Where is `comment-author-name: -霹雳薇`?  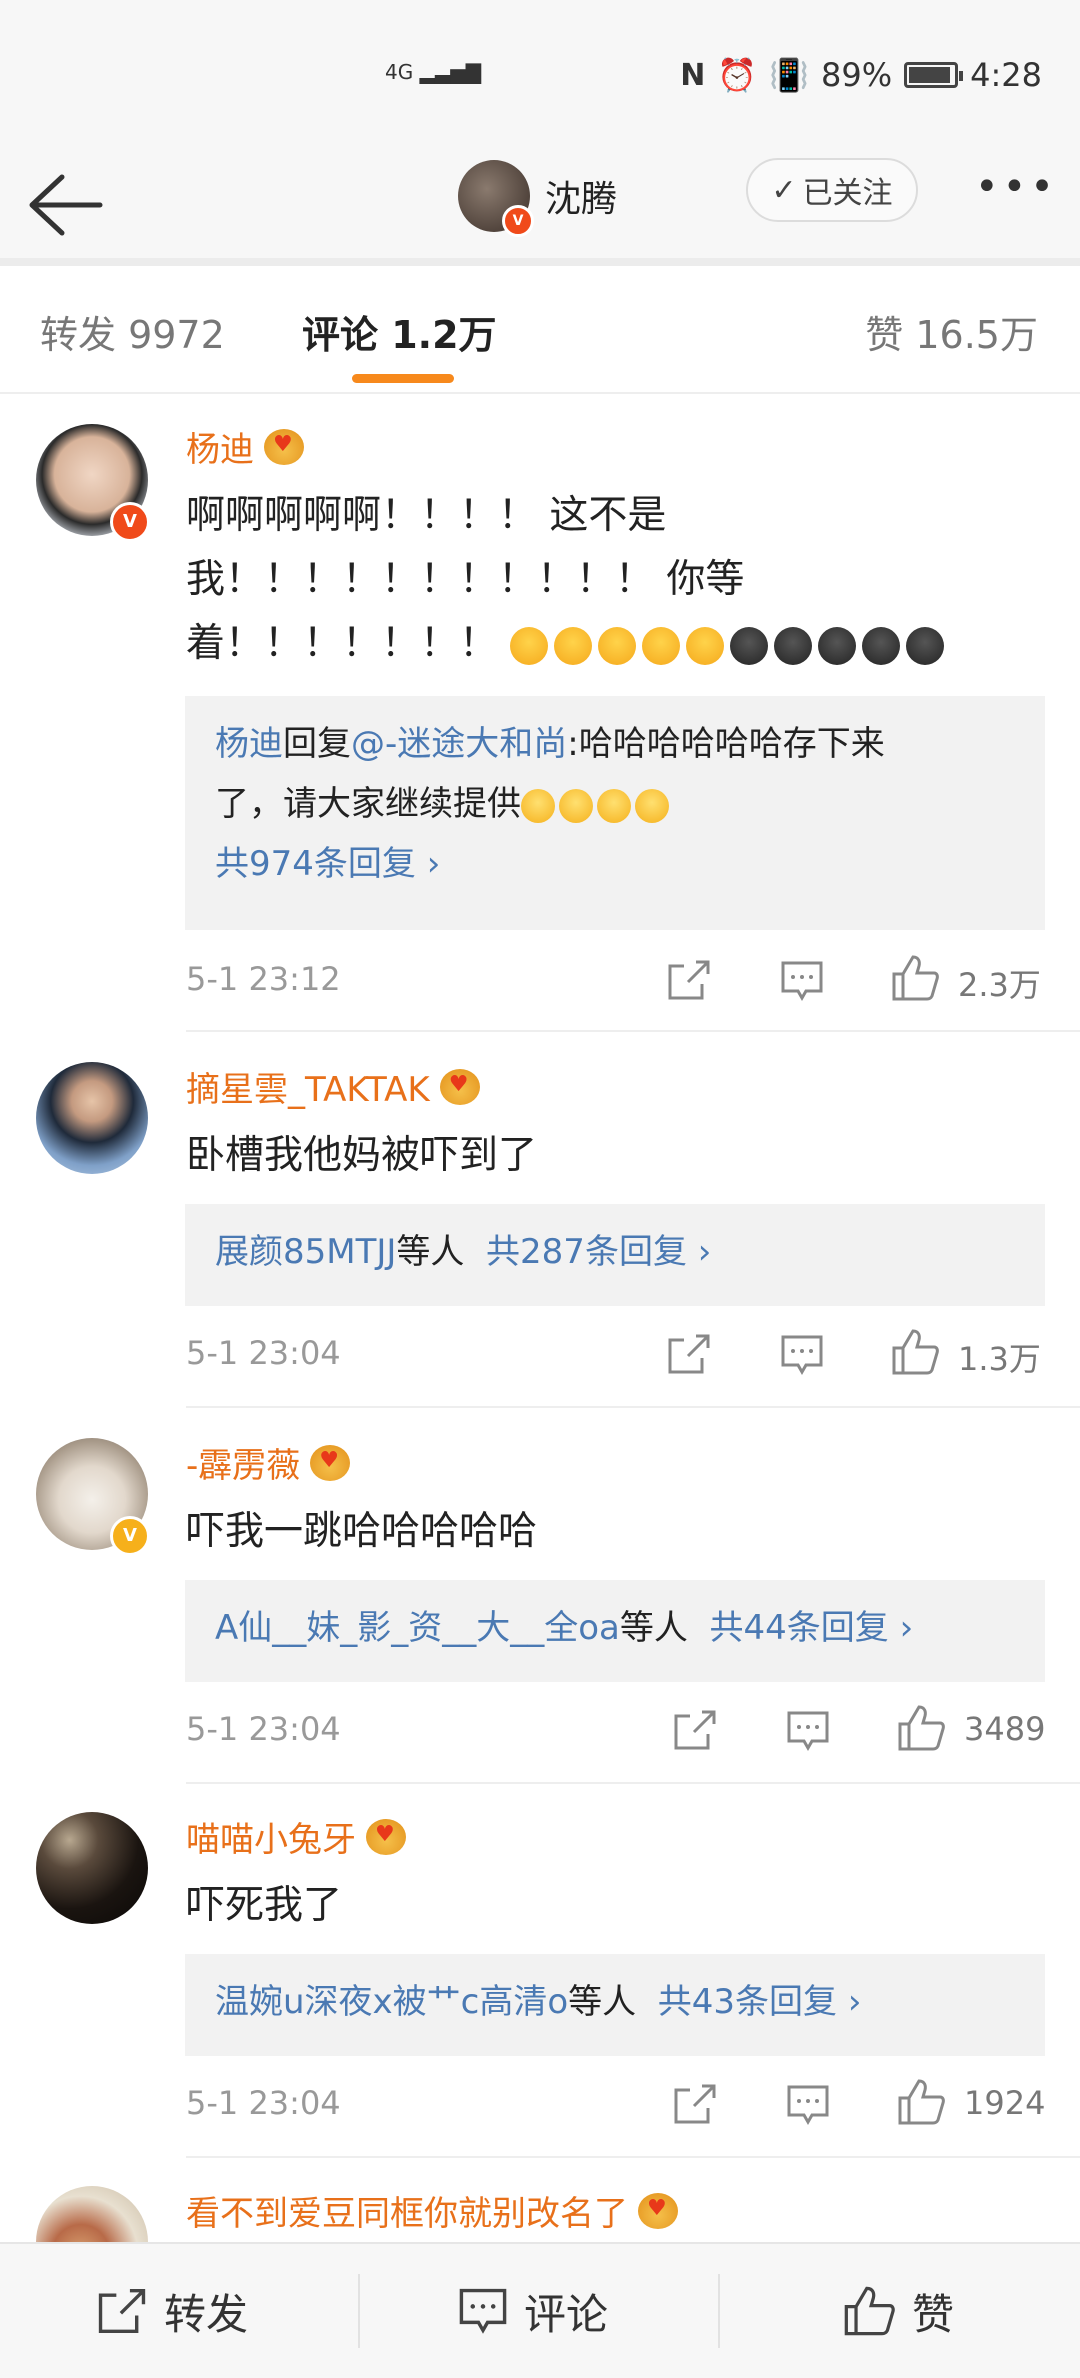
comment-author-name: -霹雳薇 is located at coordinates (243, 1466).